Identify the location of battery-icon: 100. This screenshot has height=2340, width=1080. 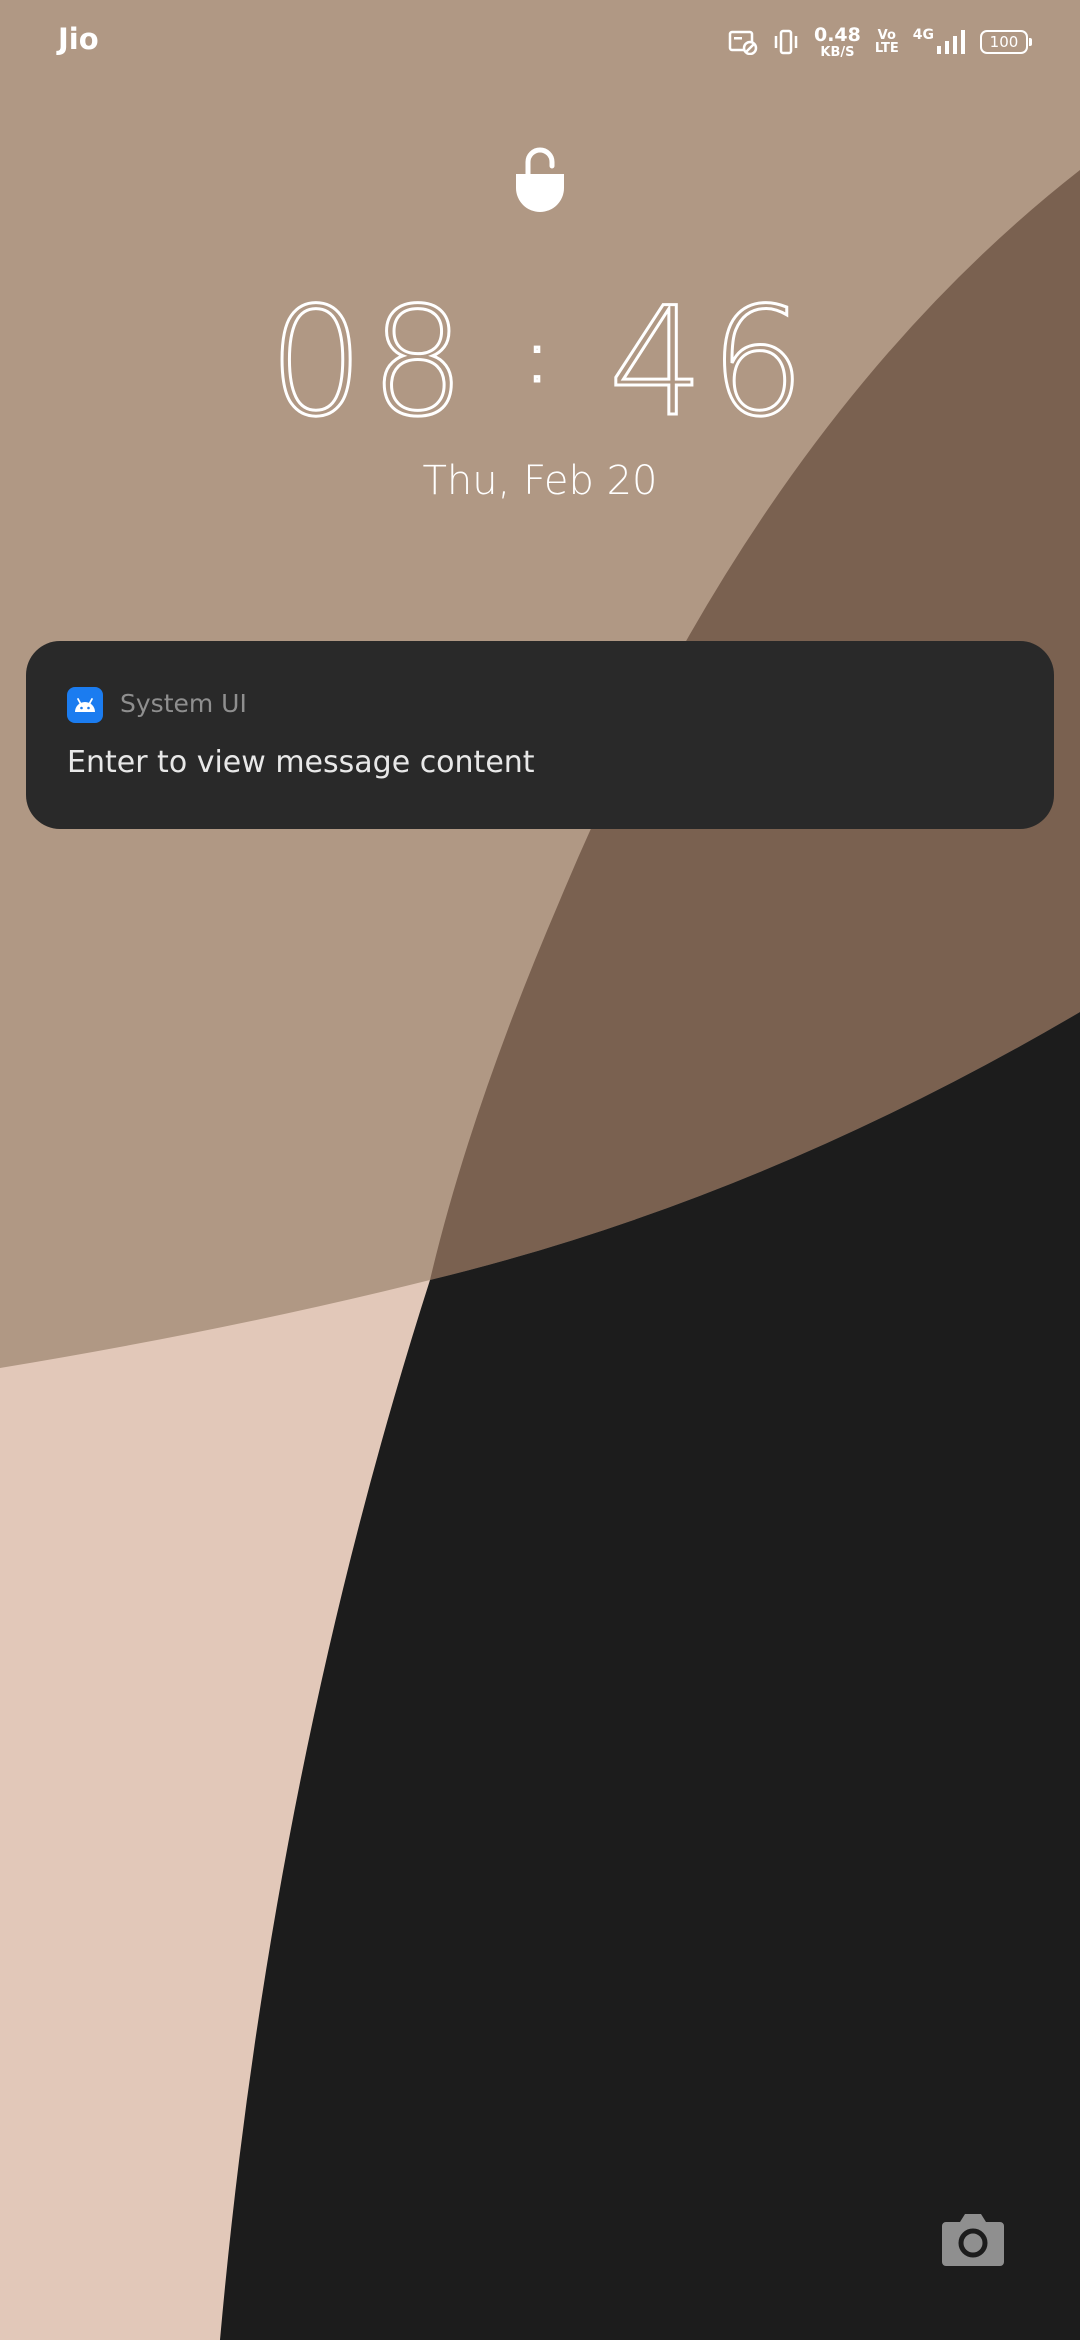
(1006, 42).